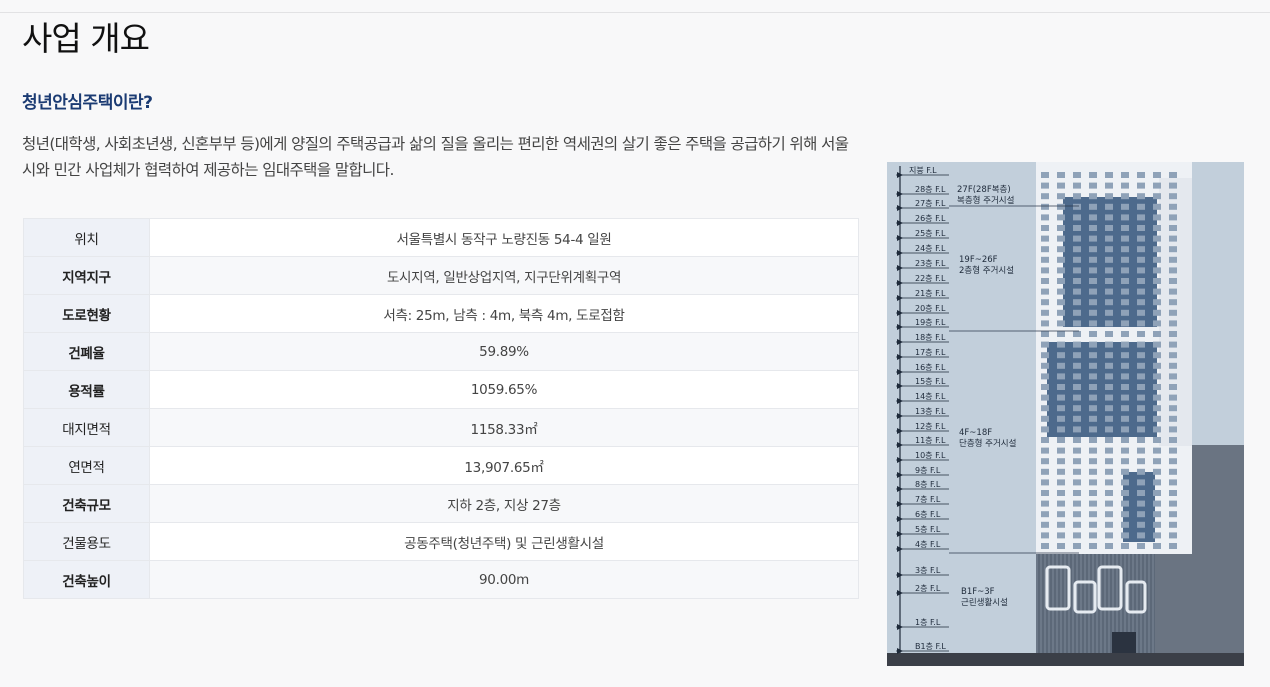 This screenshot has width=1270, height=687. I want to click on row-value: 13,907.65㎡, so click(504, 465).